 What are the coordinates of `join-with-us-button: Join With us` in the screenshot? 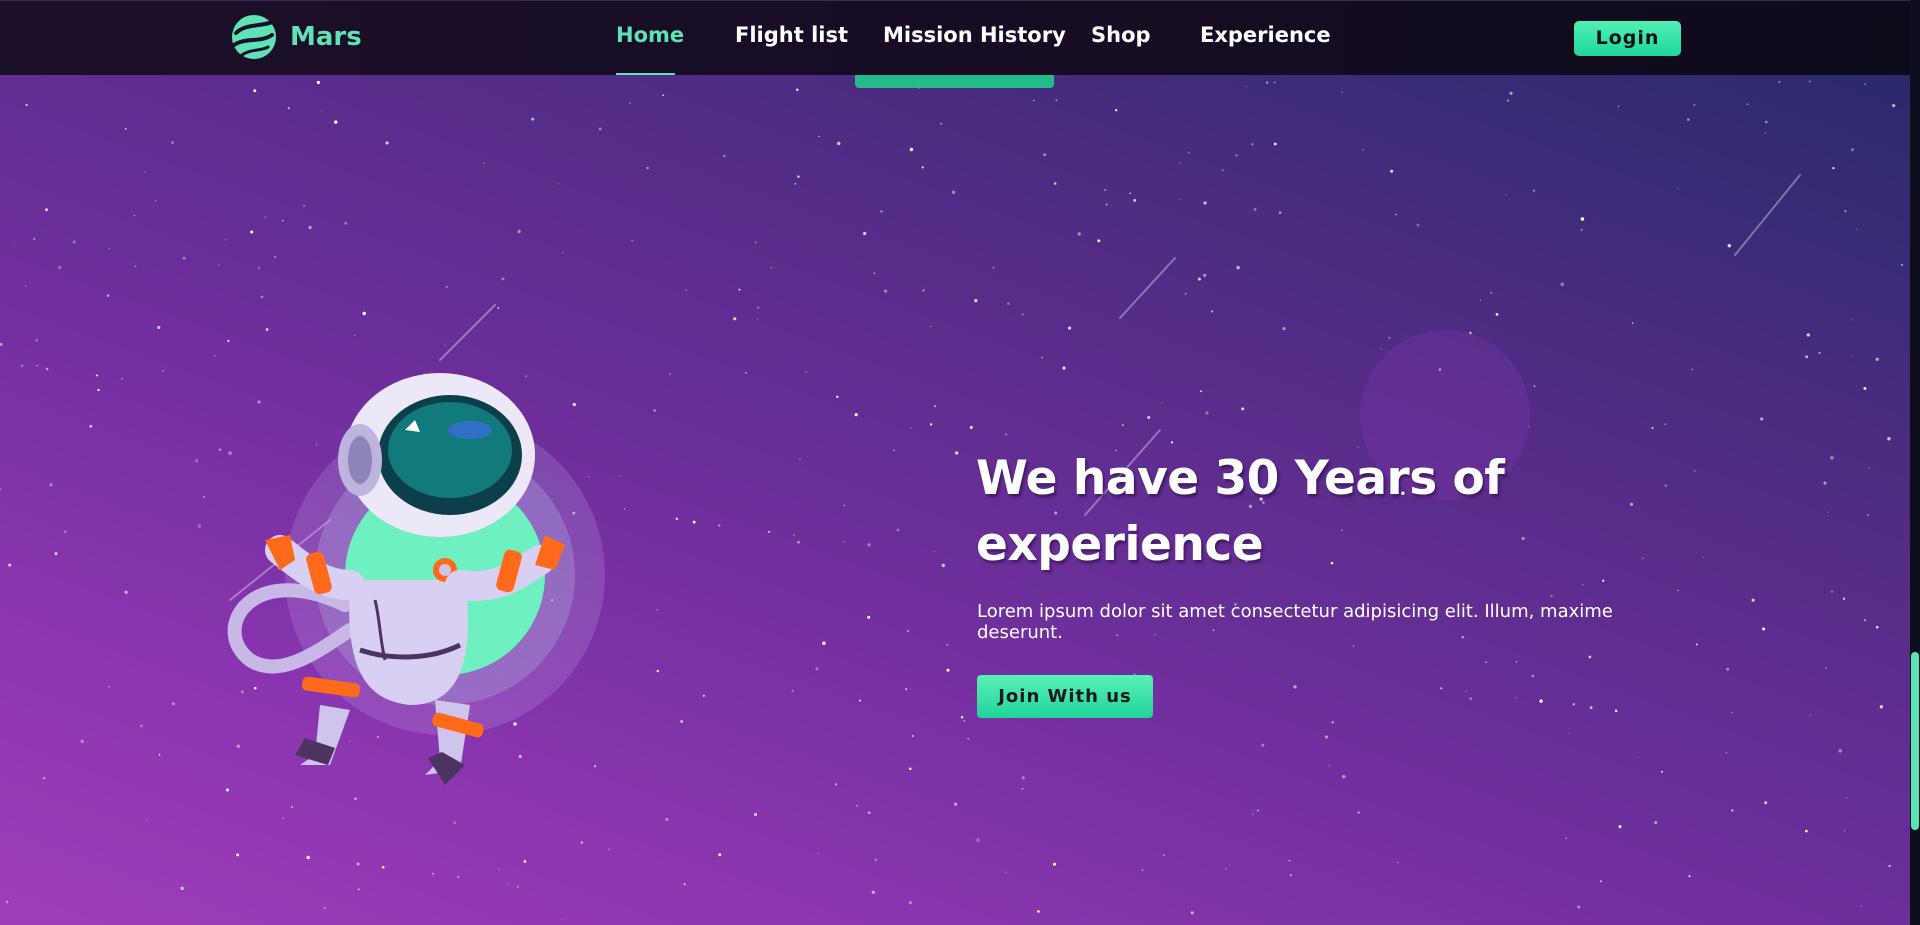 It's located at (1065, 696).